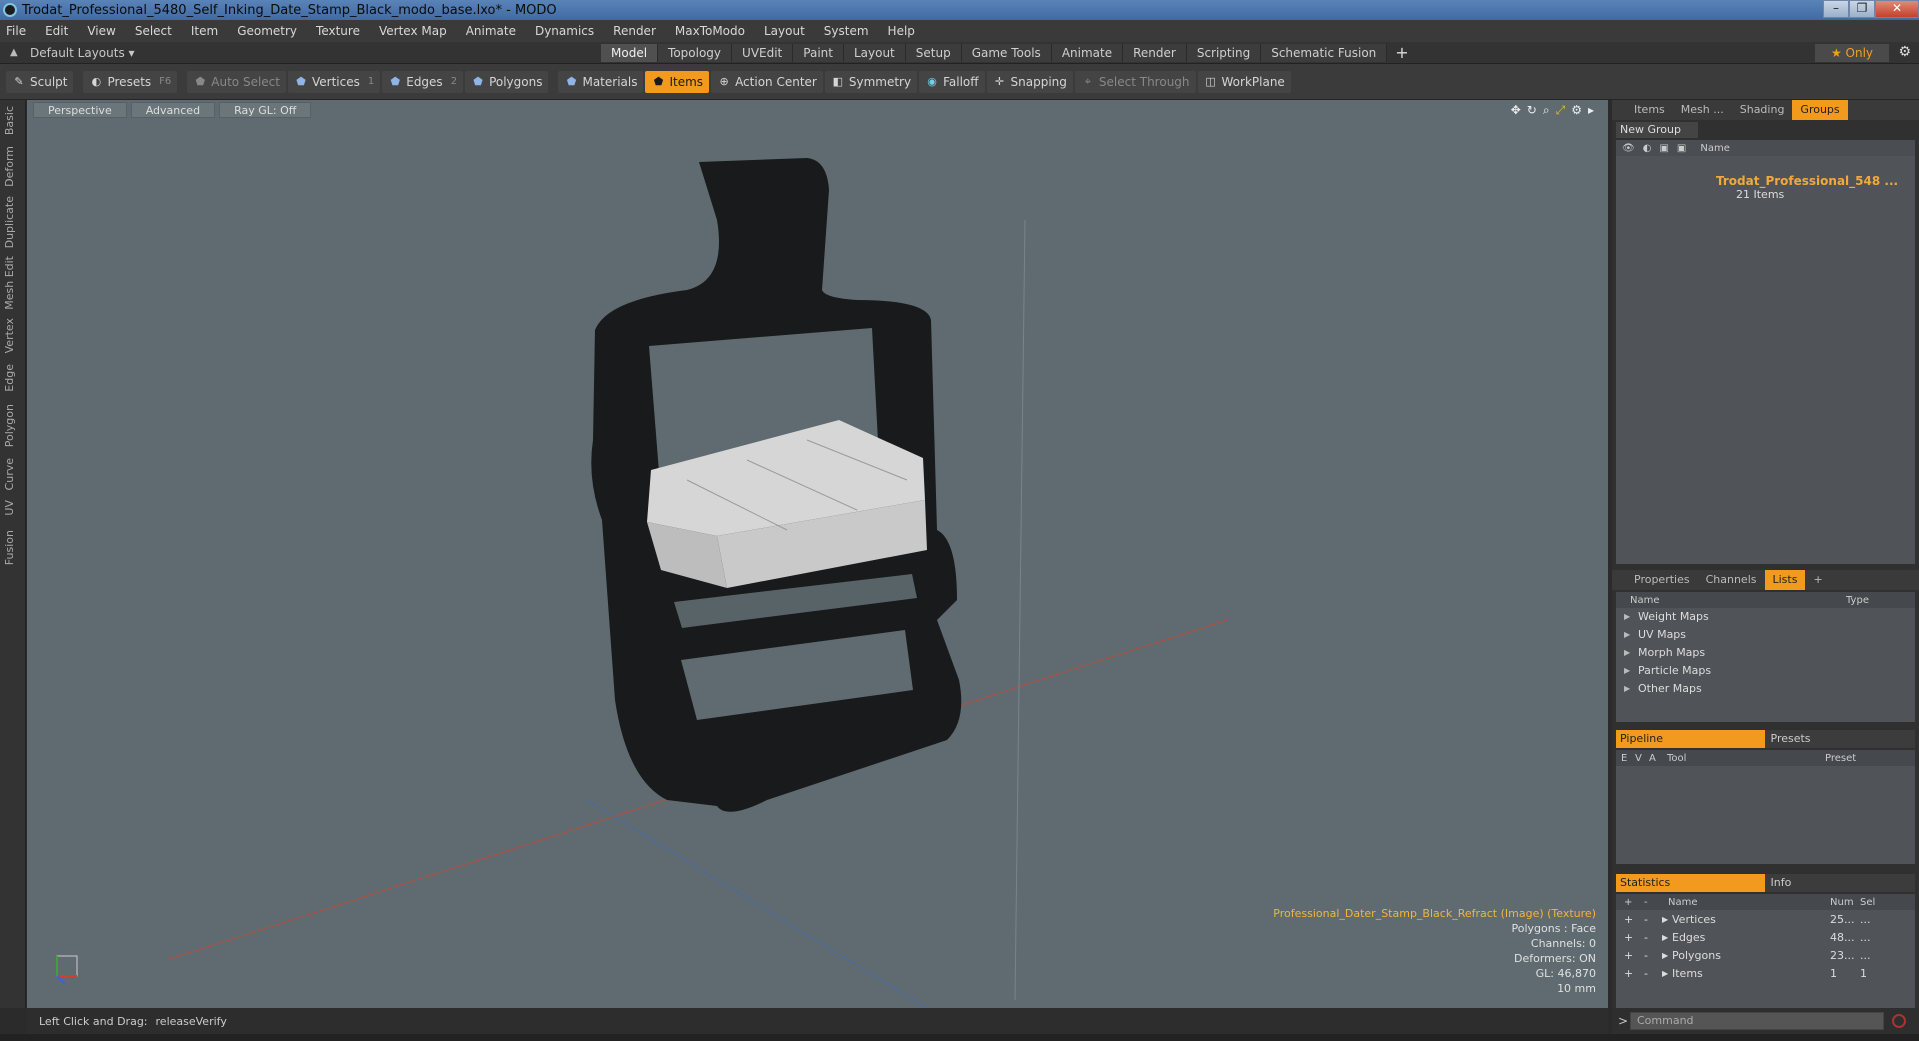 This screenshot has width=1919, height=1041. Describe the element at coordinates (1839, 739) in the screenshot. I see `tab-presets: Presets` at that location.